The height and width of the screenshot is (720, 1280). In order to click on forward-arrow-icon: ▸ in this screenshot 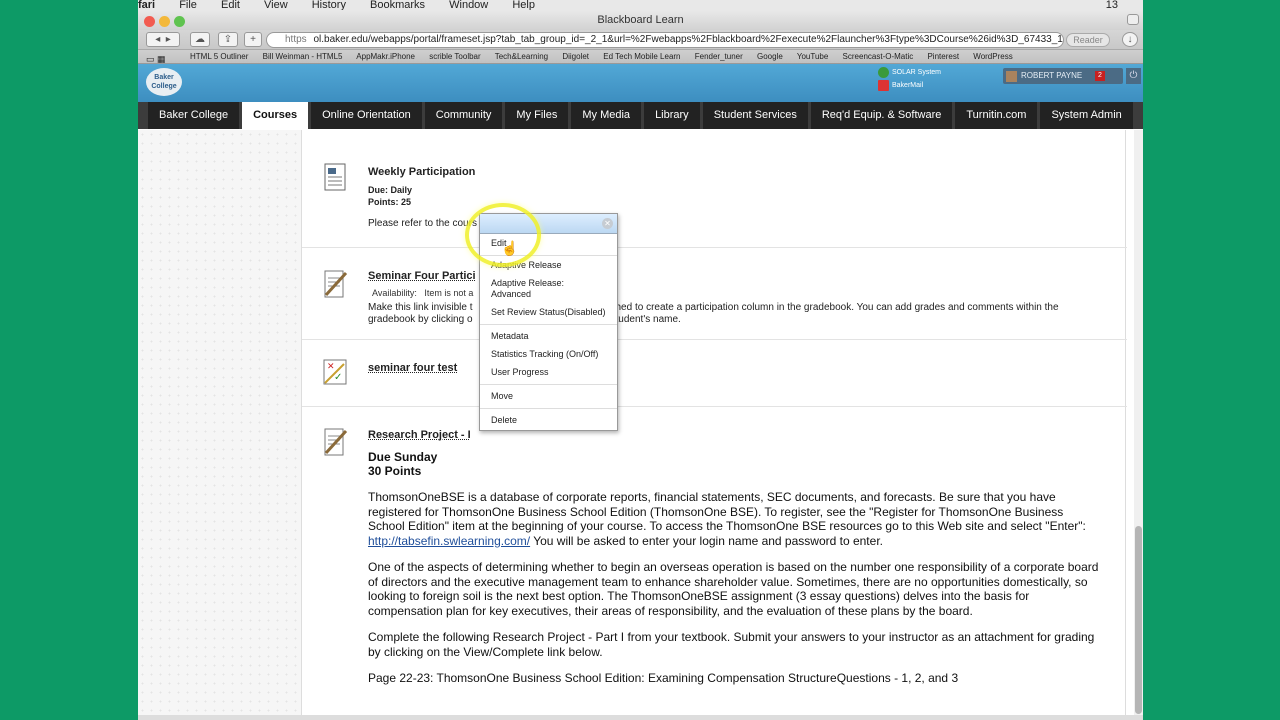, I will do `click(168, 39)`.